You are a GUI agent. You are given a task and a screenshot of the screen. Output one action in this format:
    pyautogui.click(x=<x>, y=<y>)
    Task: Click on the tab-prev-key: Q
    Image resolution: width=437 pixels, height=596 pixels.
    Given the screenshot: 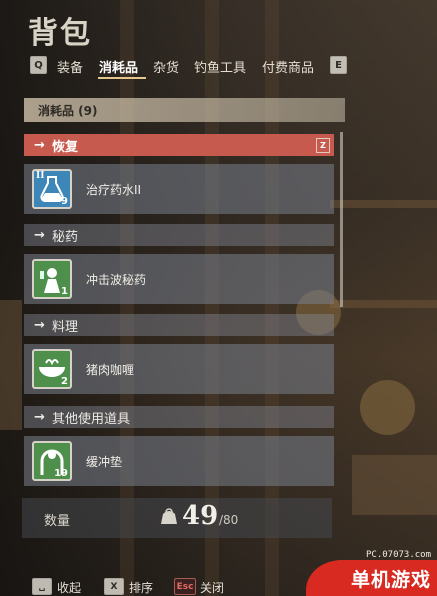 What is the action you would take?
    pyautogui.click(x=38, y=65)
    